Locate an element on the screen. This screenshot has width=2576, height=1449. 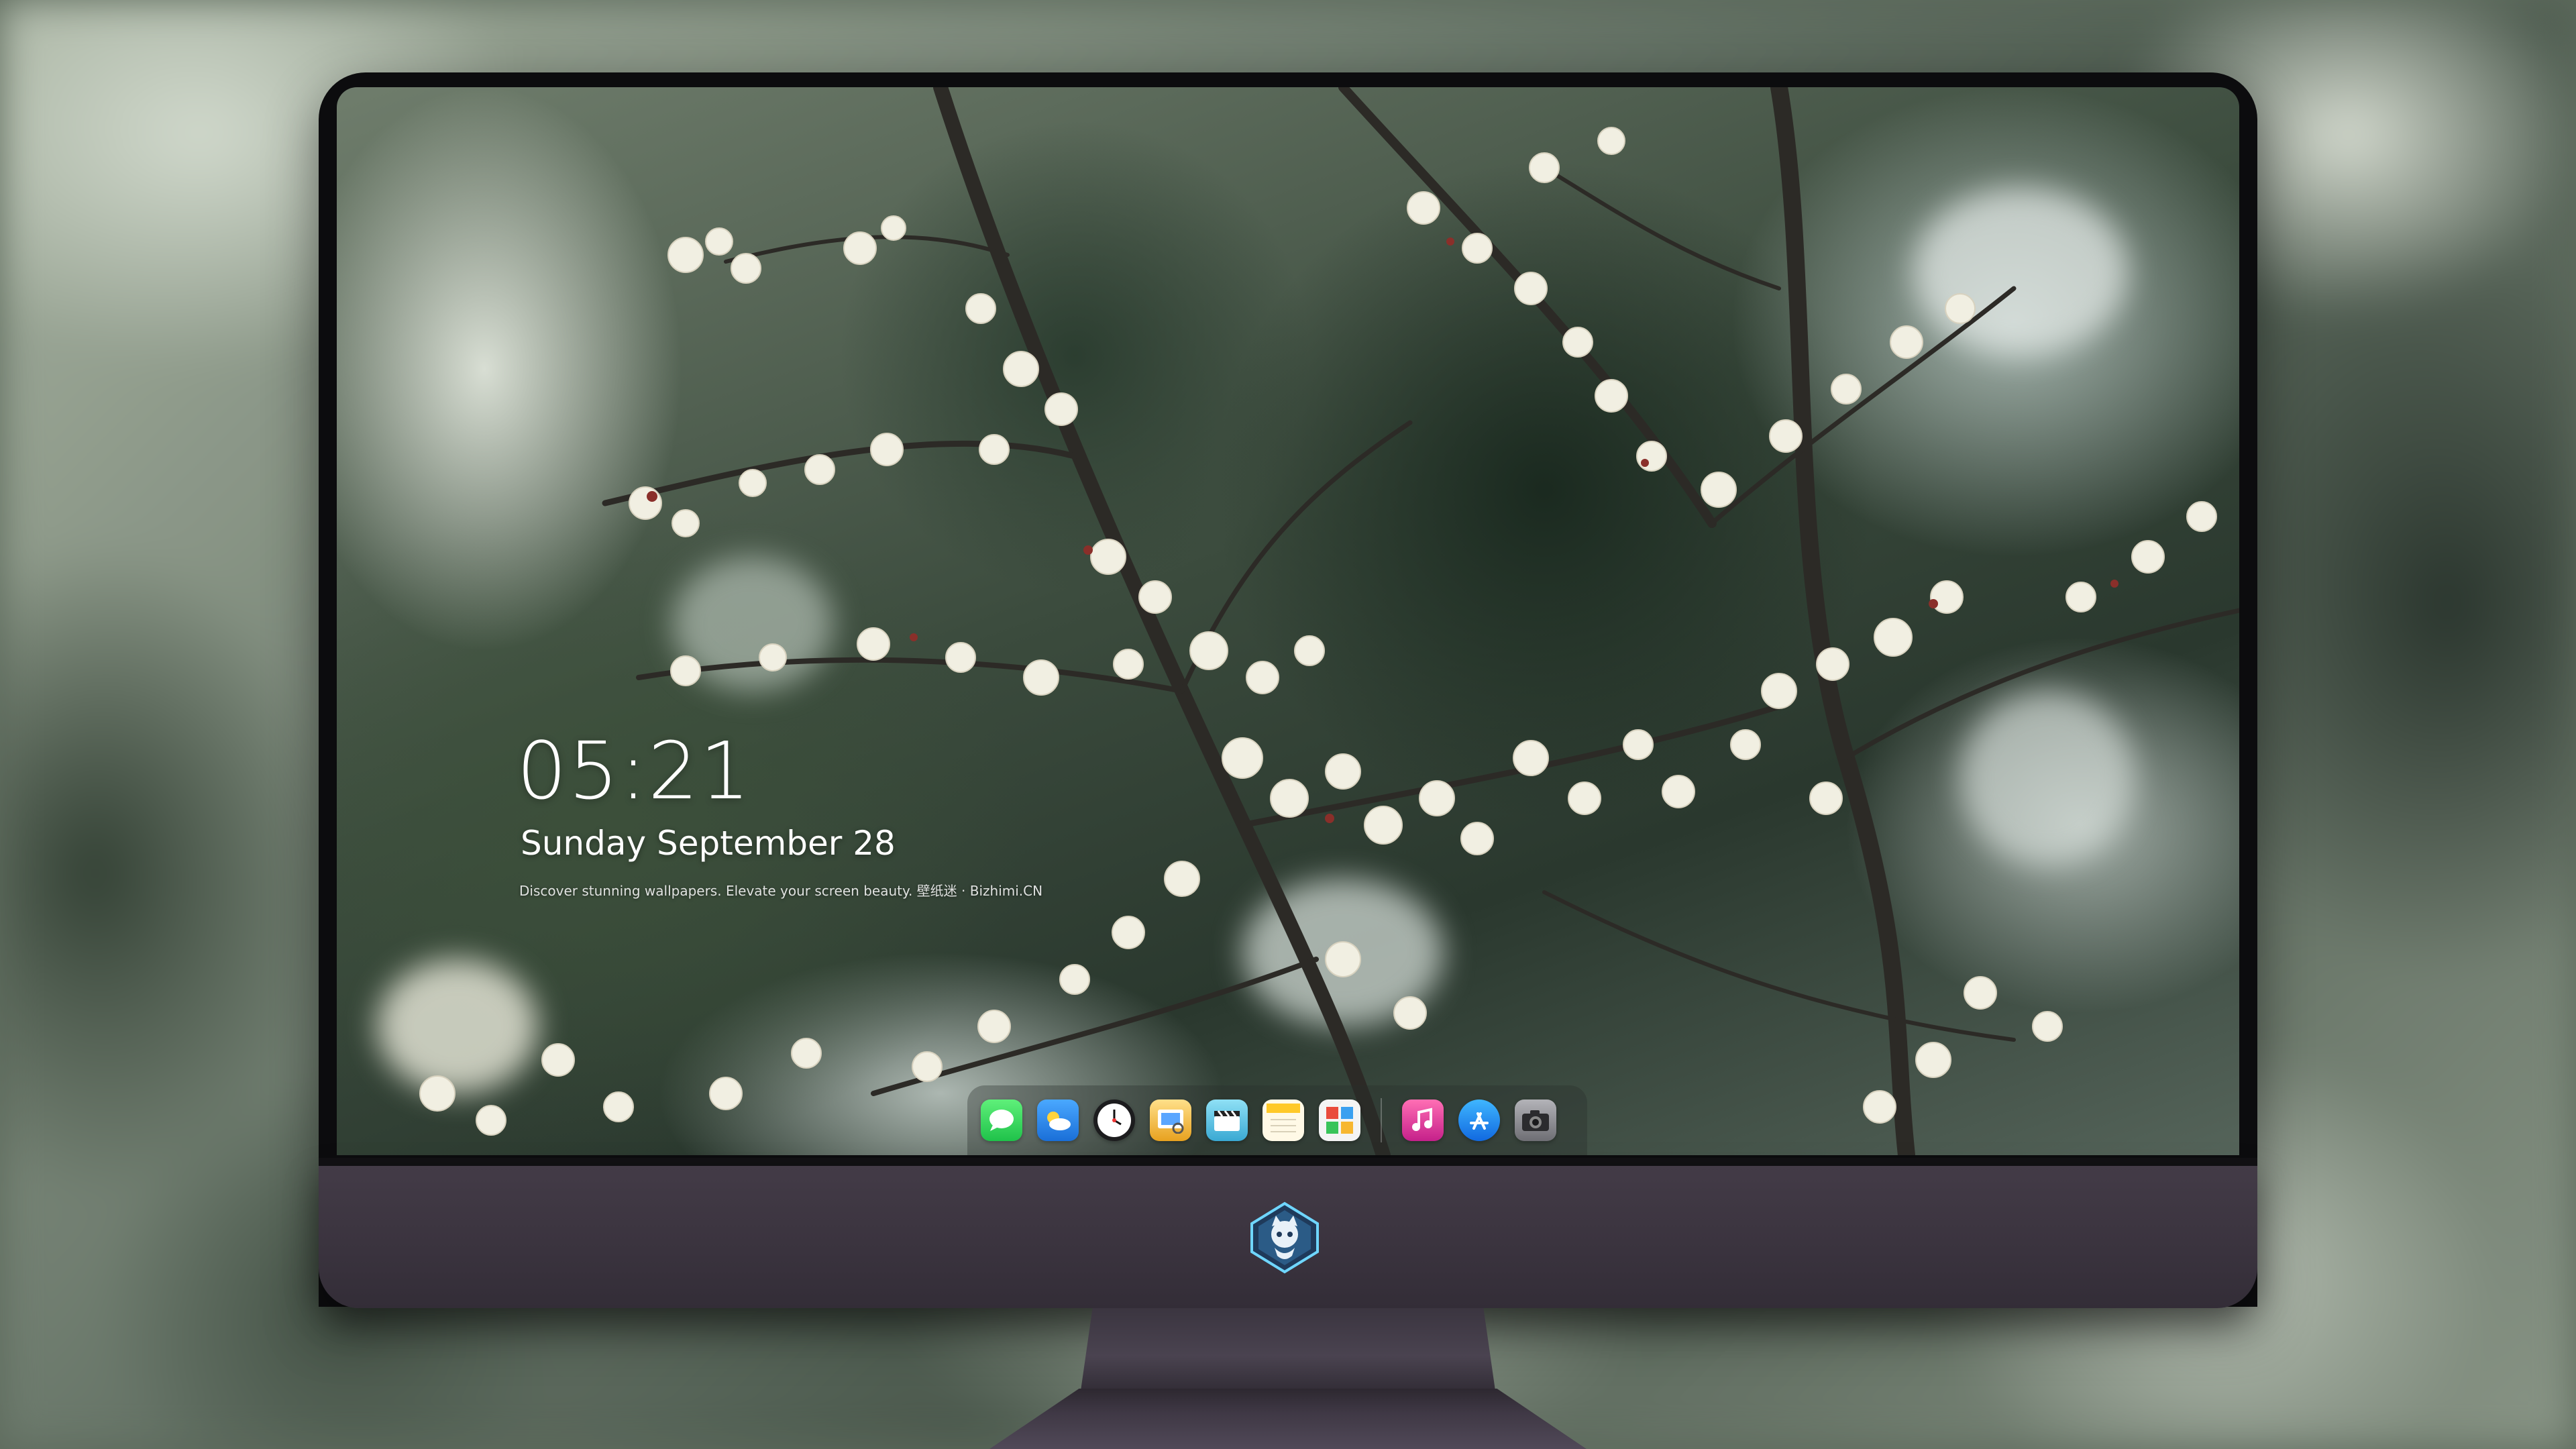
notes-icon is located at coordinates (1283, 1120).